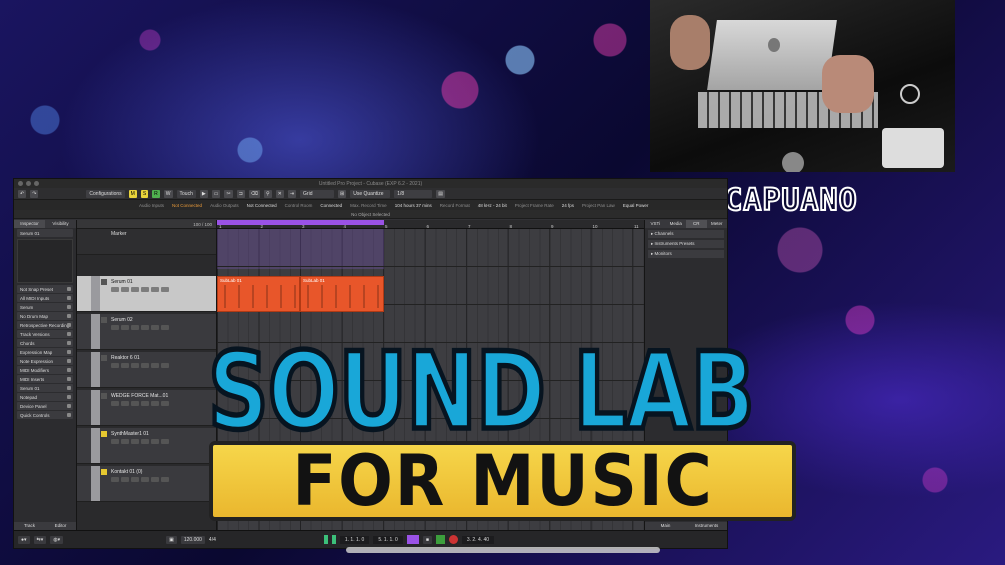 Image resolution: width=1005 pixels, height=565 pixels. What do you see at coordinates (40, 539) in the screenshot?
I see `punch-icon: ⇆▾` at bounding box center [40, 539].